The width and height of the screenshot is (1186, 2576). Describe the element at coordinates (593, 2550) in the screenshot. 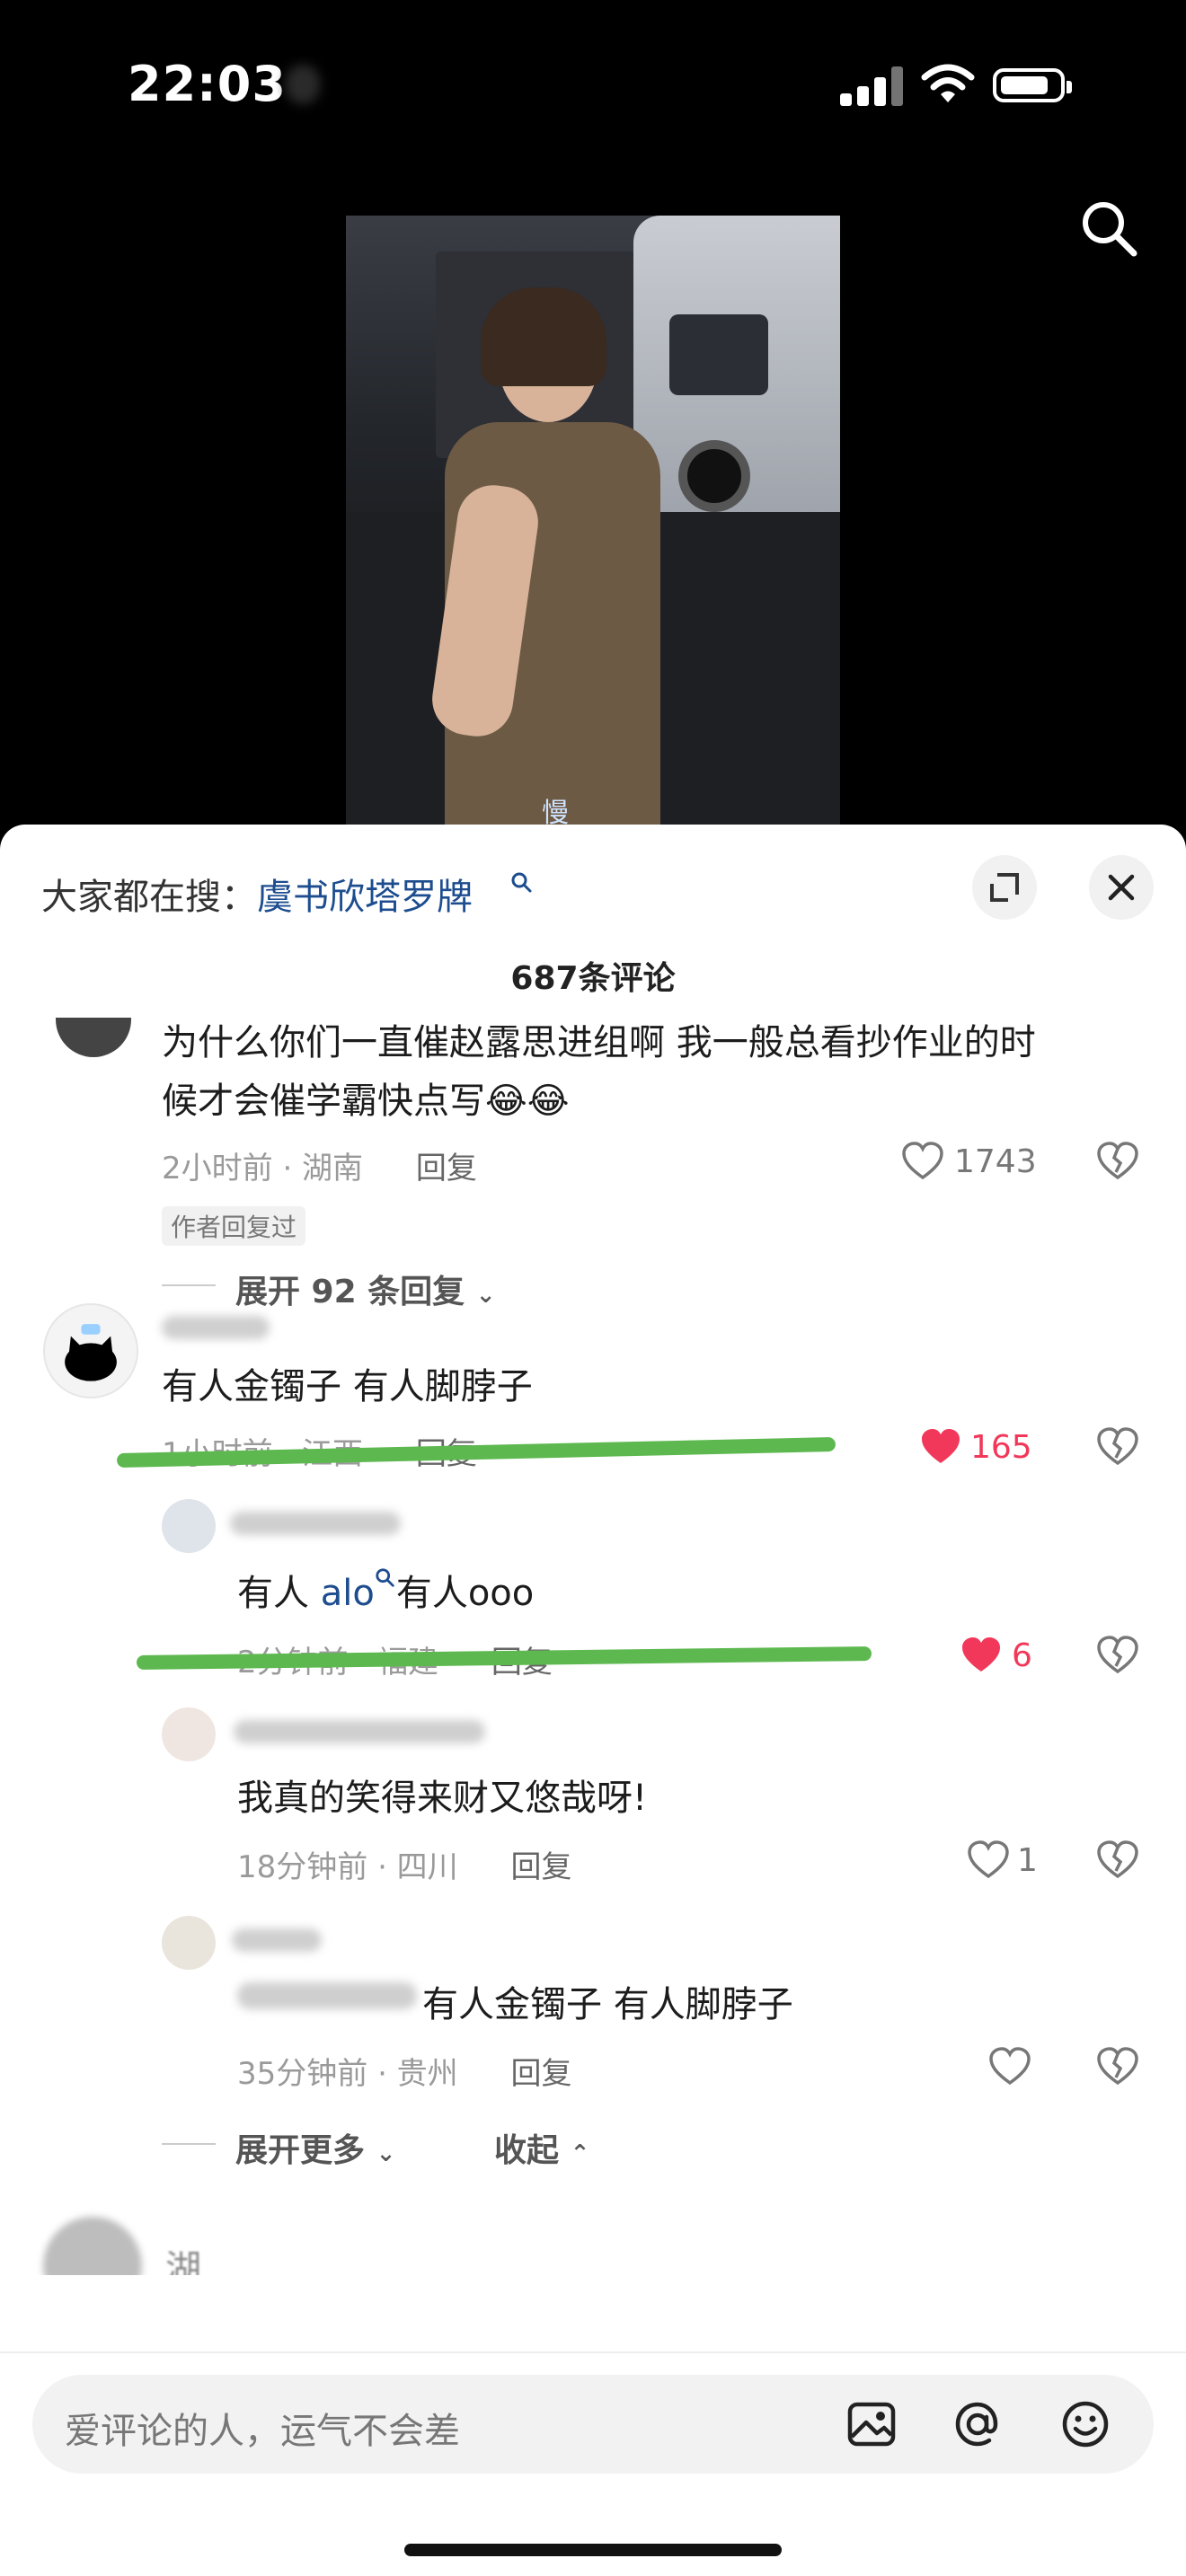

I see `home-indicator` at that location.